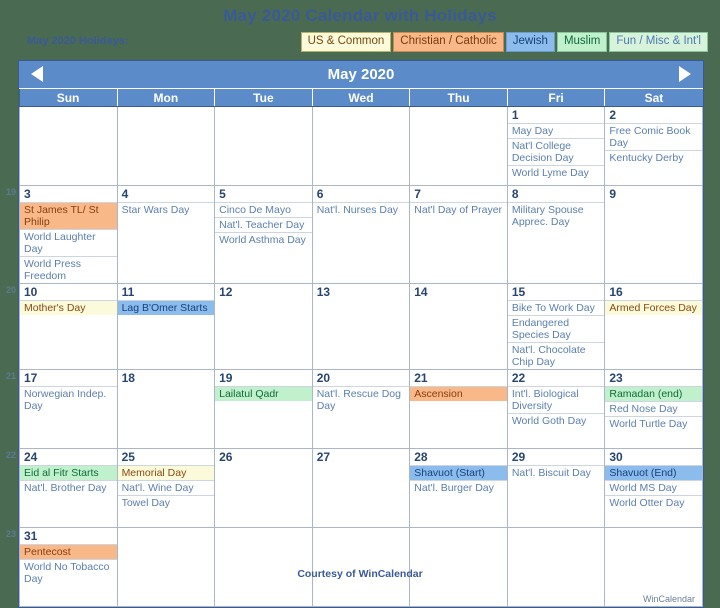  I want to click on calendar-day-cell: 18, so click(166, 409).